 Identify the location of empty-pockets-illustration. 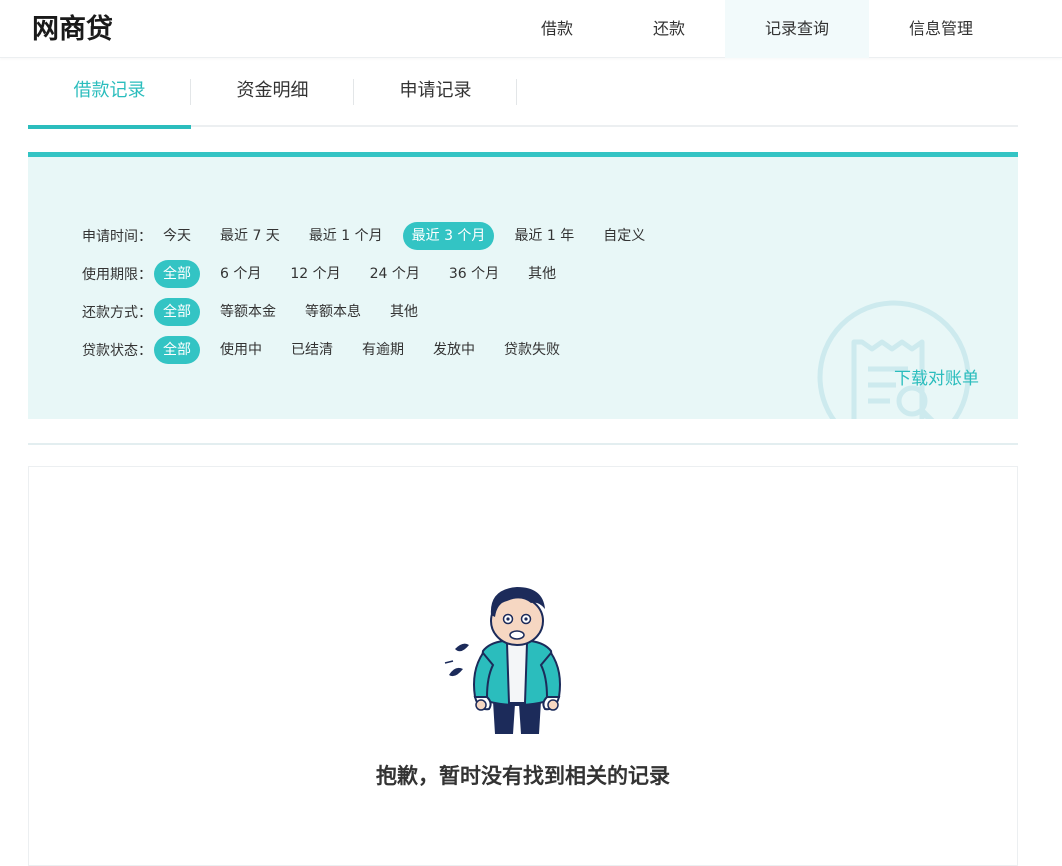
(502, 660).